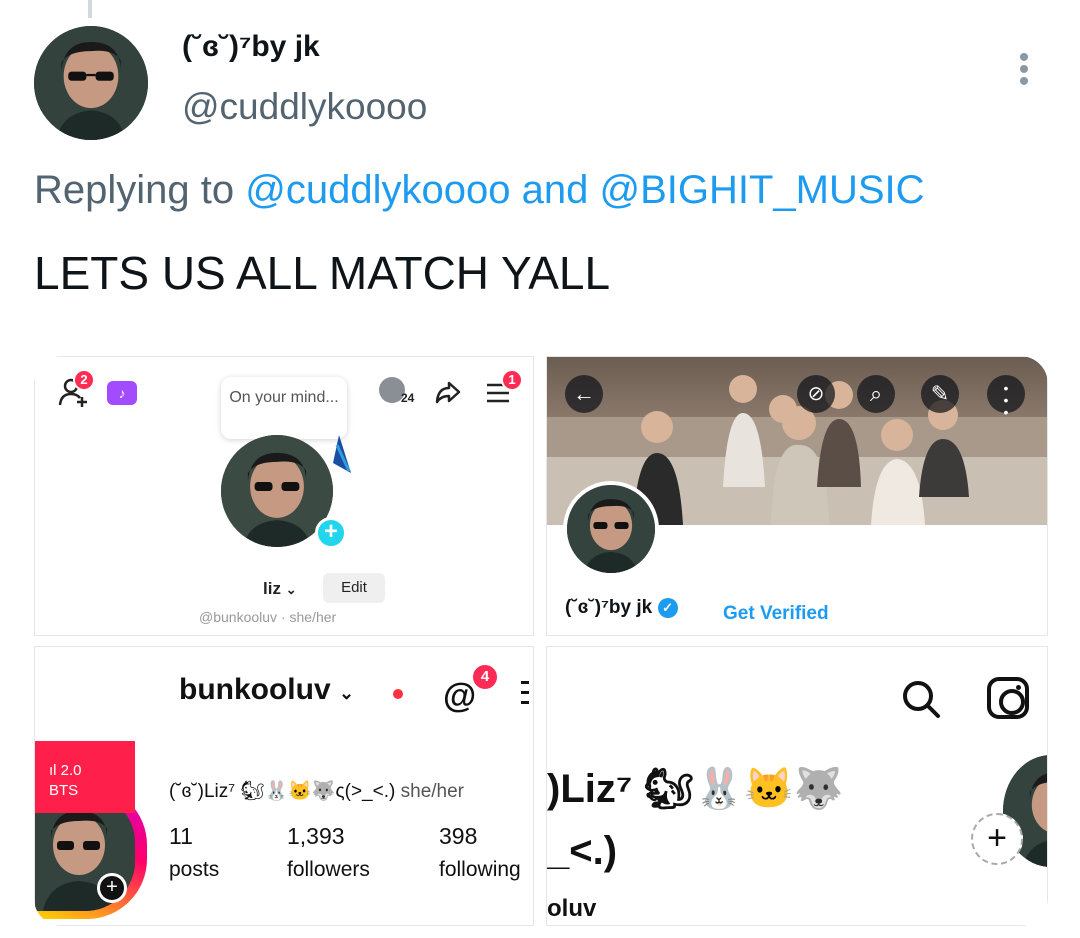 The height and width of the screenshot is (938, 1080). What do you see at coordinates (316, 836) in the screenshot?
I see `followers-count: 1,393` at bounding box center [316, 836].